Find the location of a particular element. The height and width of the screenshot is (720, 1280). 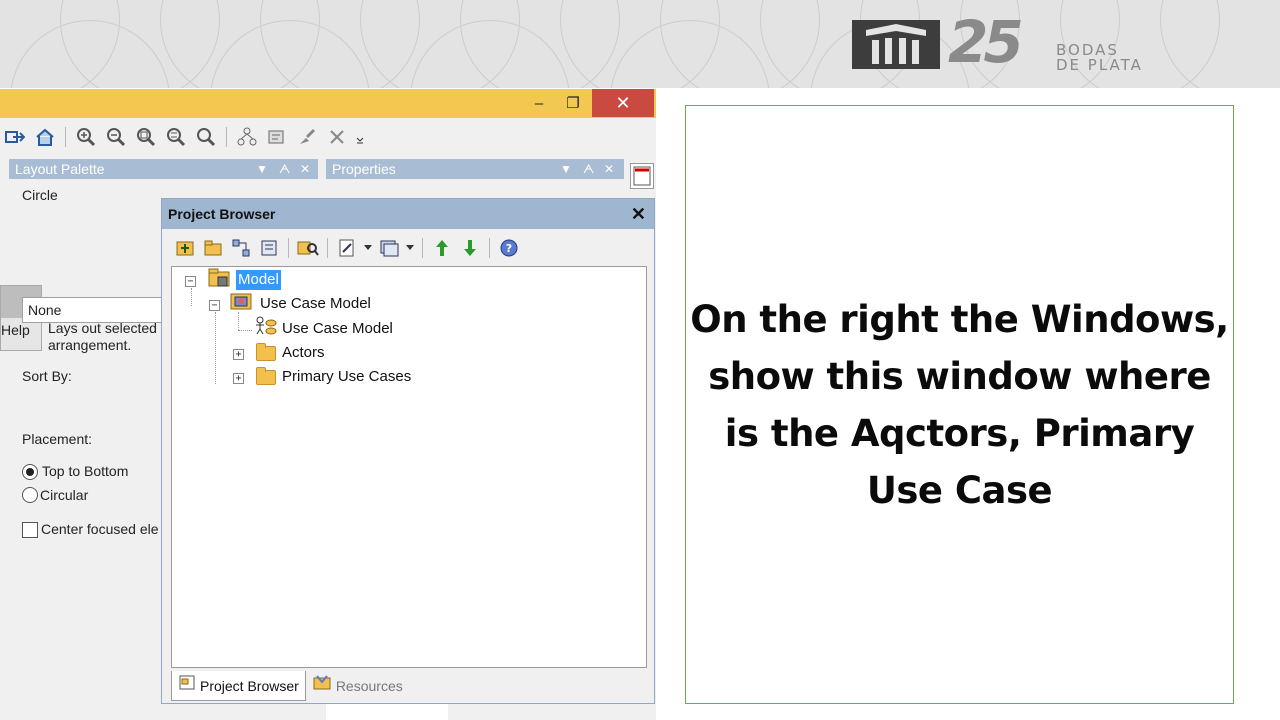

tree-node-label: Actors is located at coordinates (303, 352).